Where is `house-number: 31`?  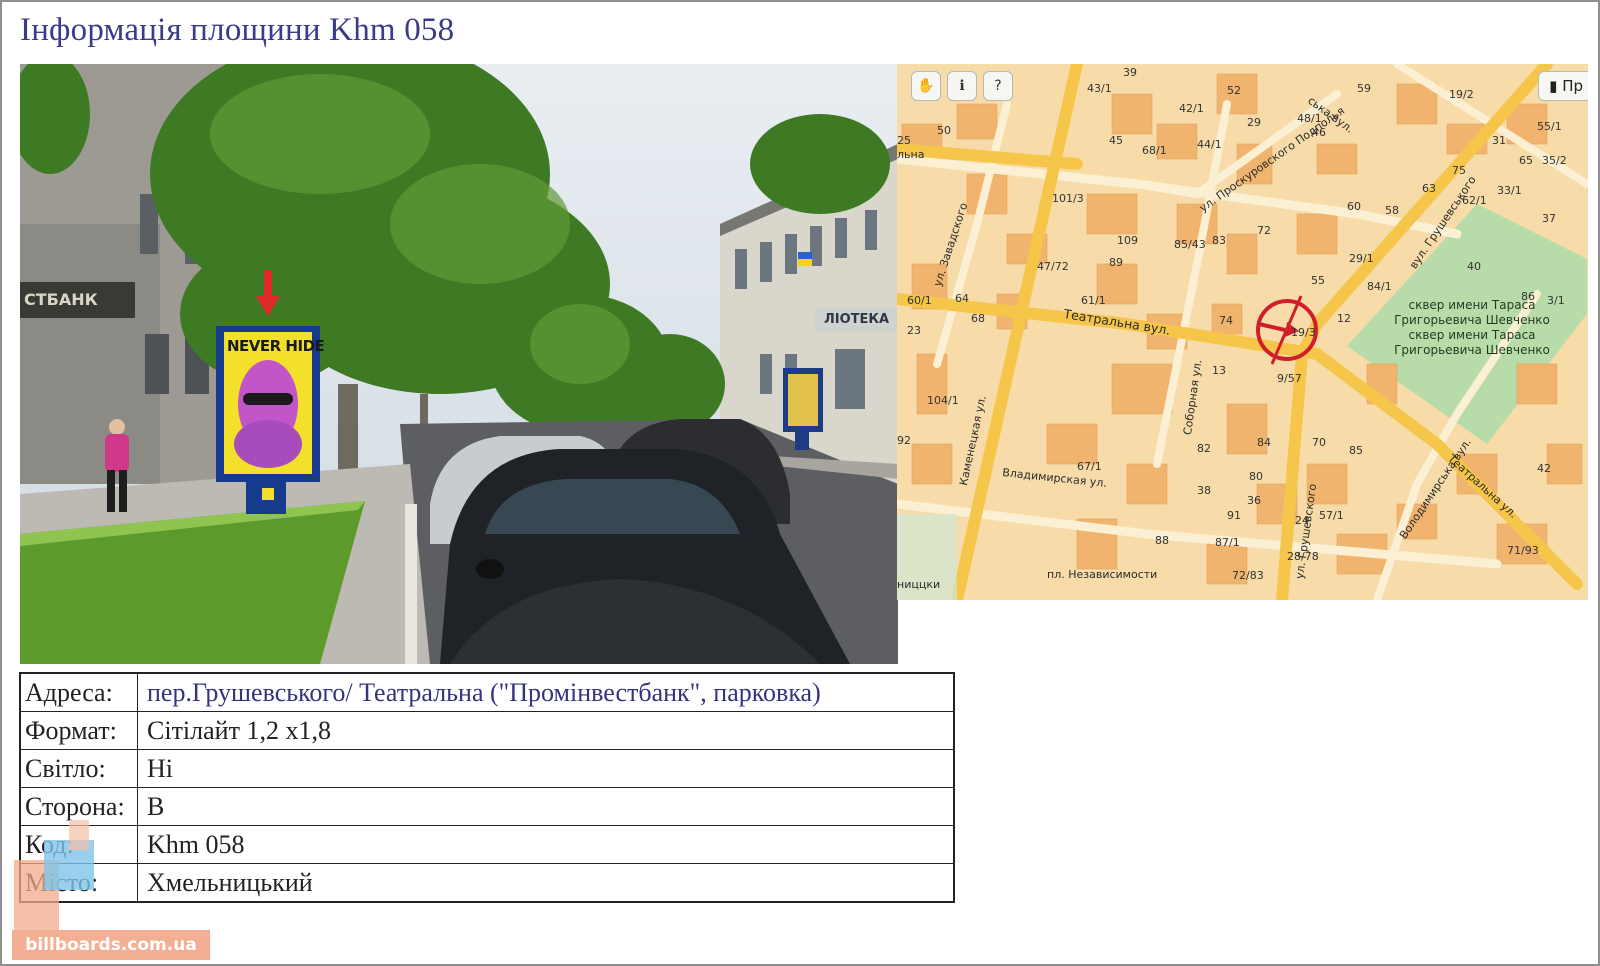
house-number: 31 is located at coordinates (1499, 140).